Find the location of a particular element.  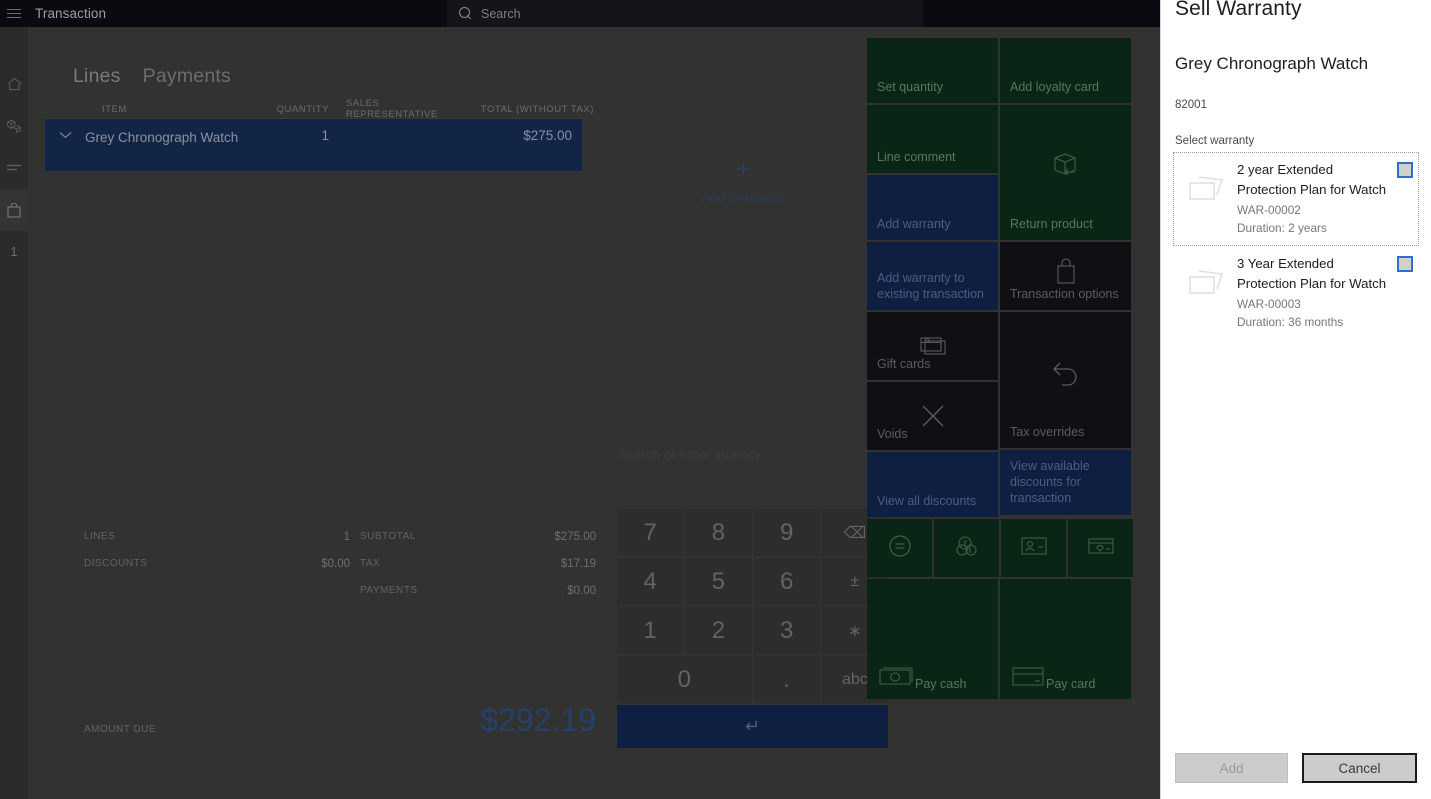

key-8: 8 is located at coordinates (718, 532).